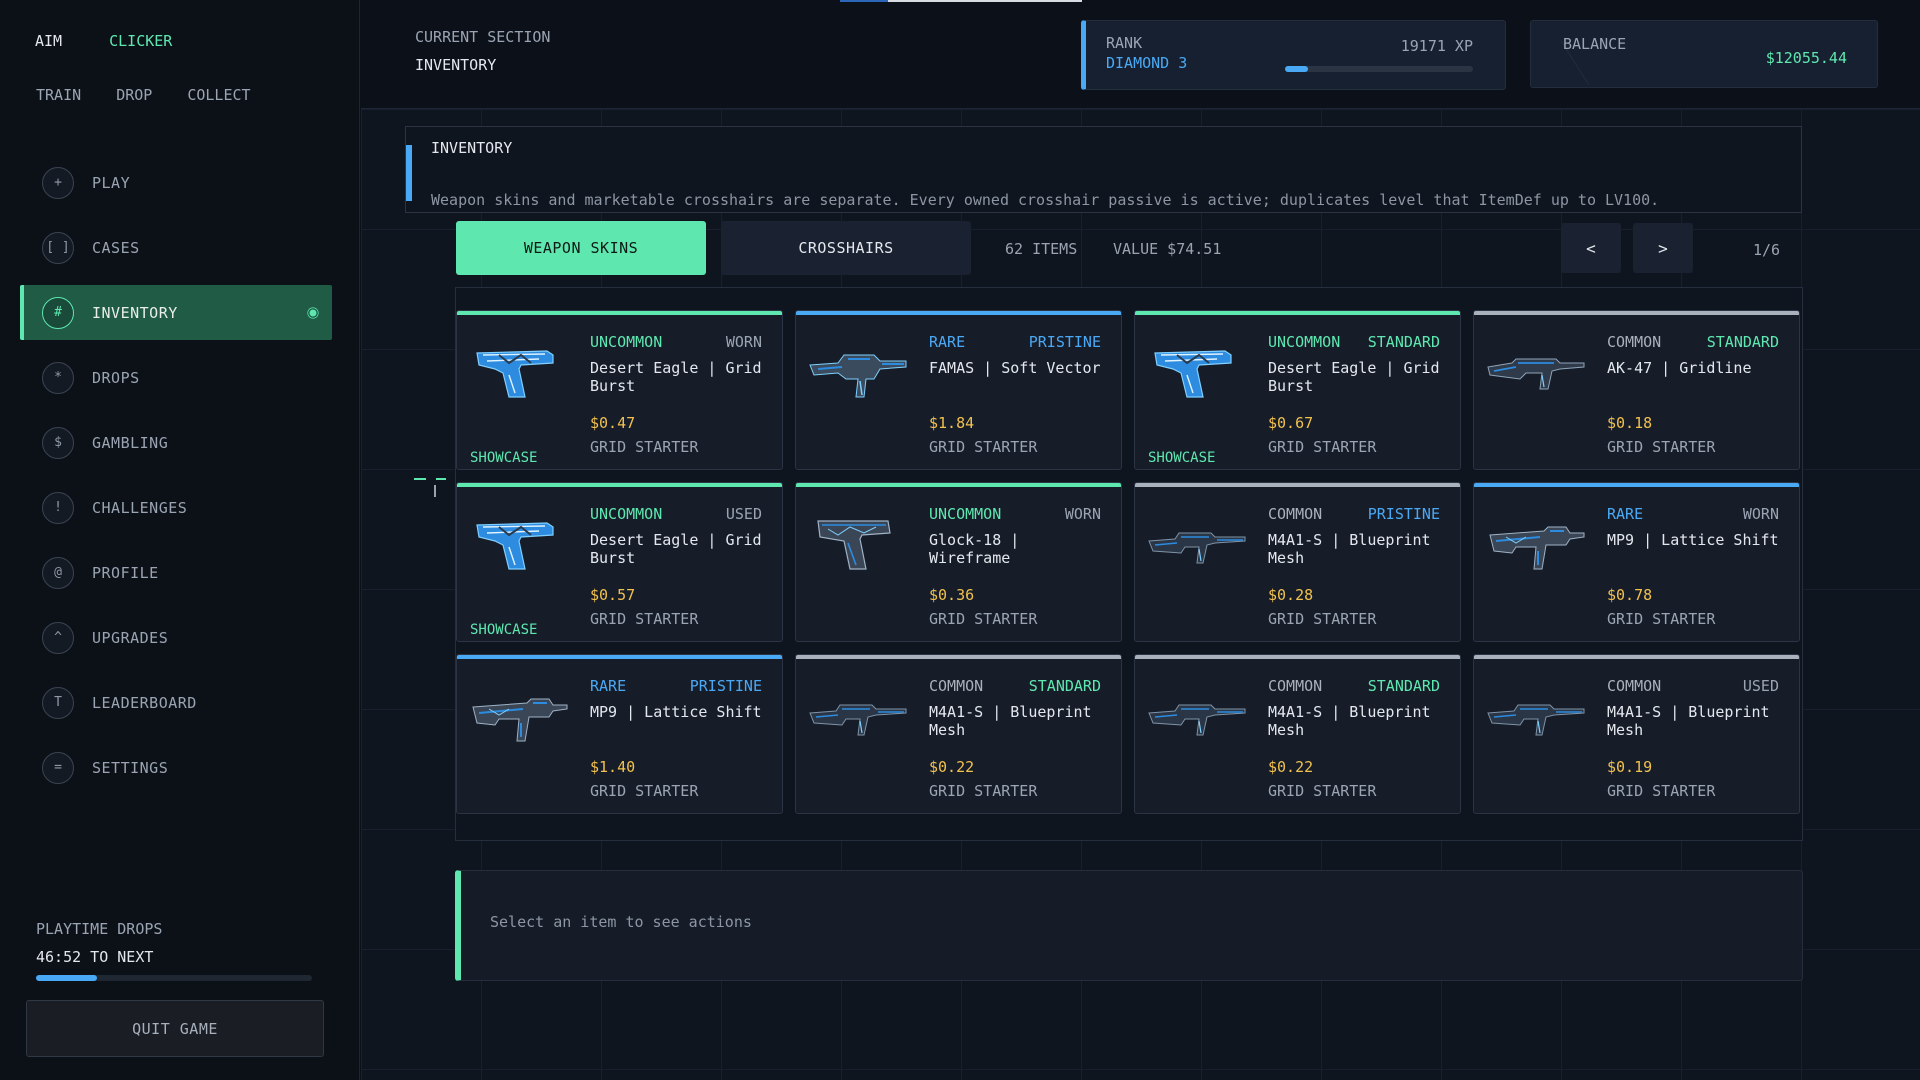 This screenshot has width=1920, height=1080. Describe the element at coordinates (95, 957) in the screenshot. I see `playtime-next: 46:52 TO NEXT` at that location.